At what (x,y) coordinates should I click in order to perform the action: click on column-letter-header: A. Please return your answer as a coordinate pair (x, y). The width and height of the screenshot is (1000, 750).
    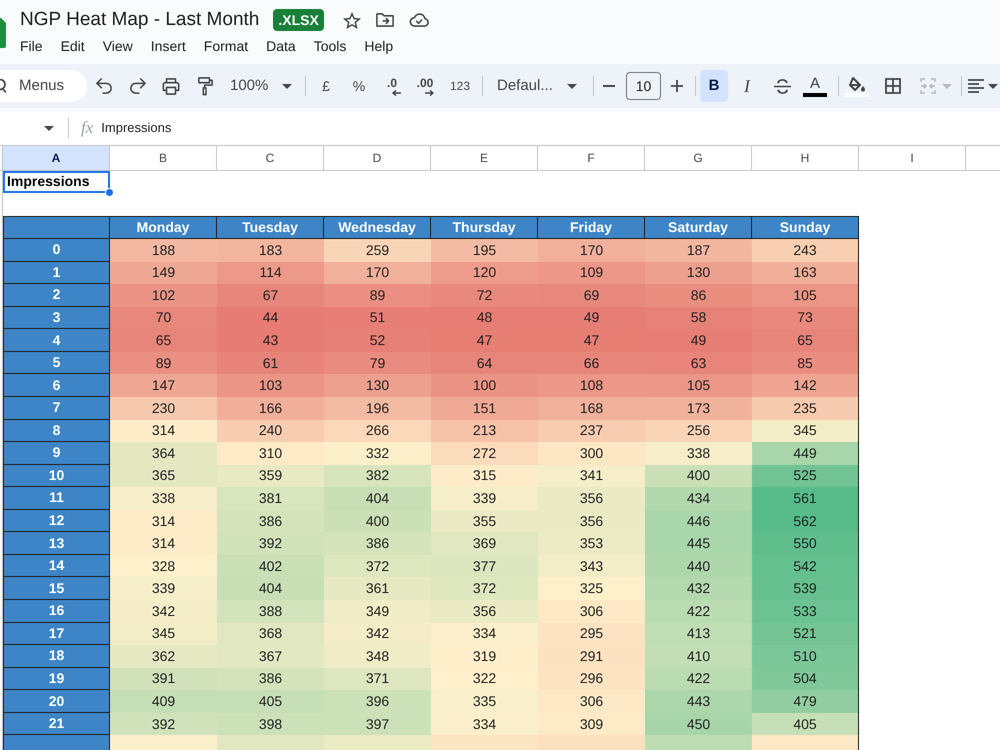
    Looking at the image, I should click on (56, 158).